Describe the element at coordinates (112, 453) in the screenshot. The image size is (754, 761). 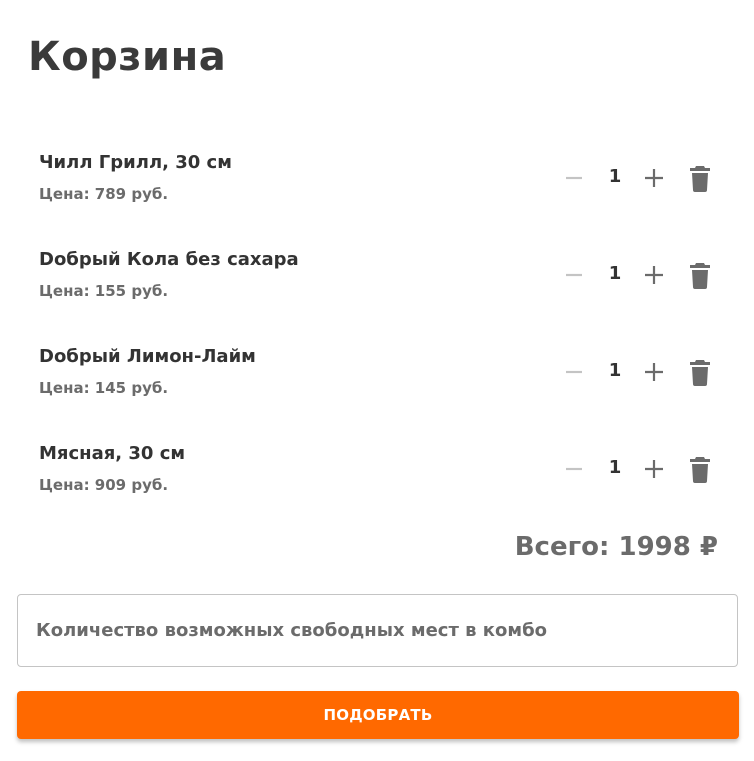
I see `item-name: Мясная, 30 см` at that location.